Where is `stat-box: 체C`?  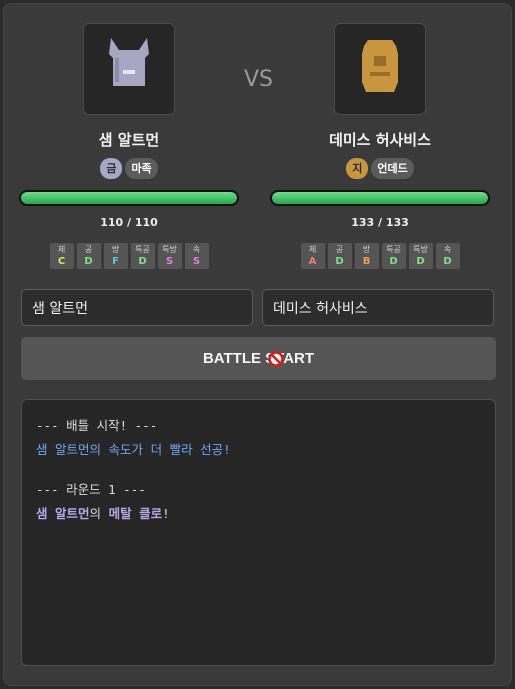 stat-box: 체C is located at coordinates (61, 256).